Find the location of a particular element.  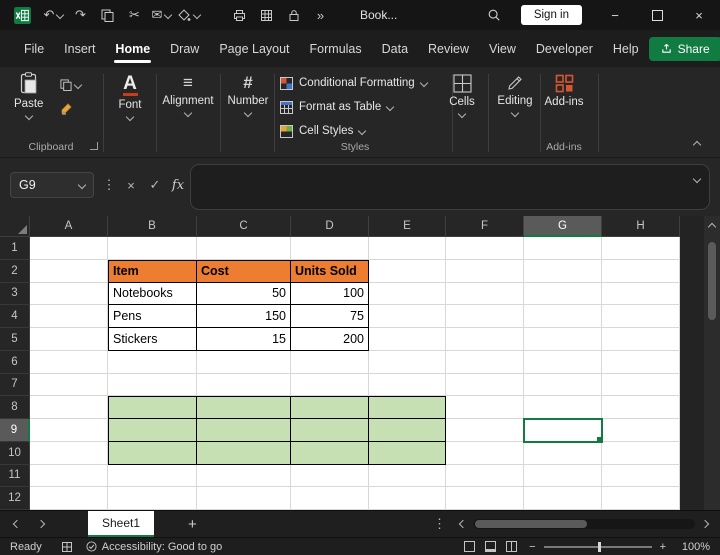

number-dropdown-icon is located at coordinates (248, 113).